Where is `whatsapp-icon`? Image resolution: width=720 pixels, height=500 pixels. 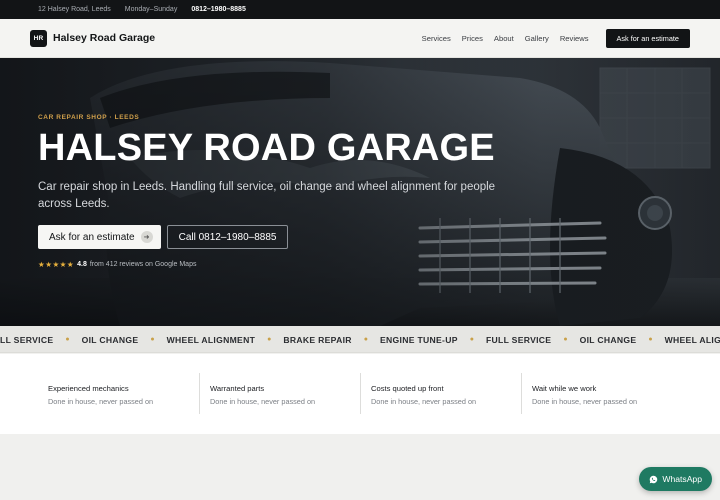
whatsapp-icon is located at coordinates (654, 479).